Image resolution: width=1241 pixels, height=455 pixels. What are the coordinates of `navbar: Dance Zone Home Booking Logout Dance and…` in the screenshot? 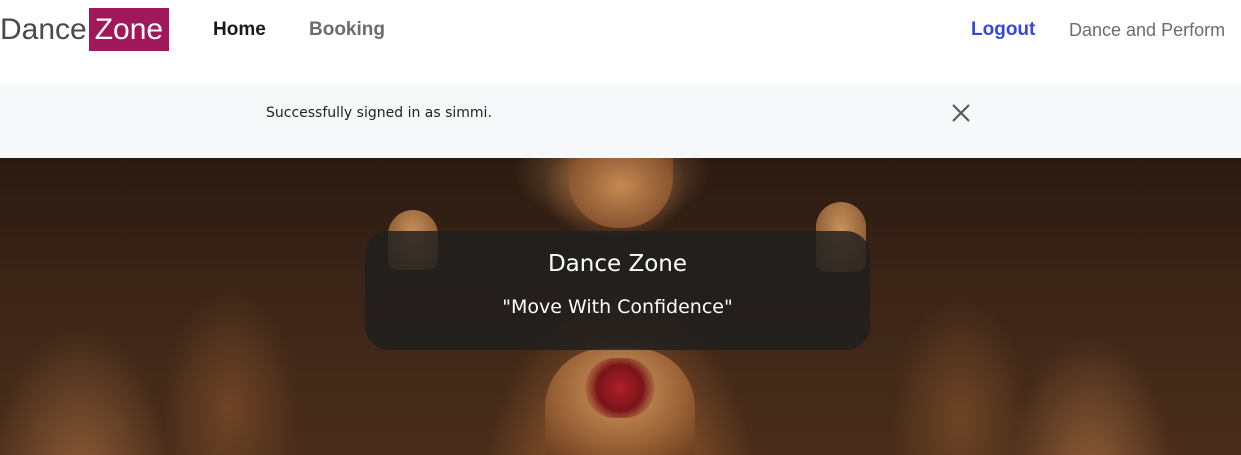 It's located at (620, 31).